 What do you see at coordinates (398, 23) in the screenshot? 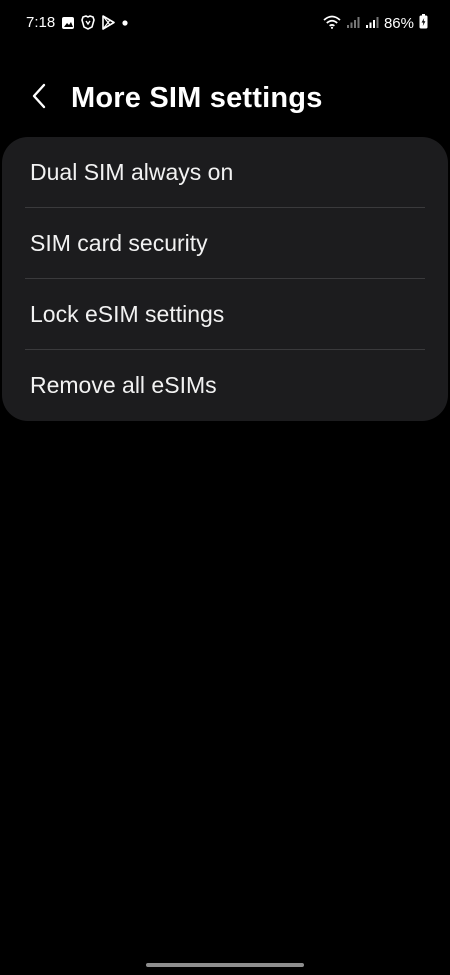
I see `battery-percent: 86%` at bounding box center [398, 23].